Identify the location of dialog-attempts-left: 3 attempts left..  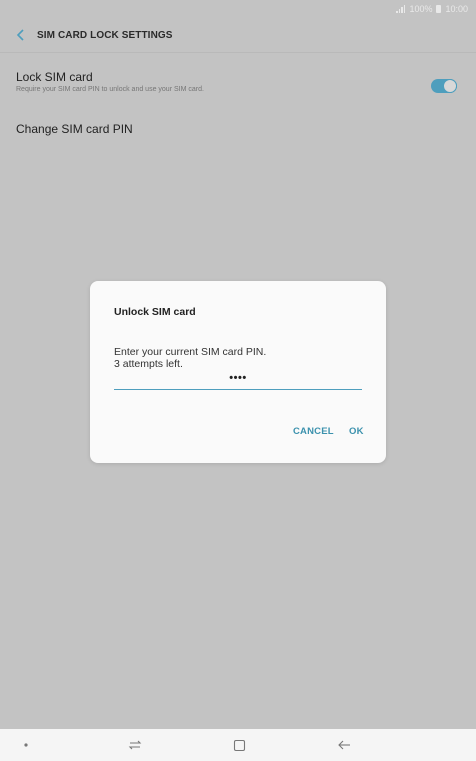
(148, 364).